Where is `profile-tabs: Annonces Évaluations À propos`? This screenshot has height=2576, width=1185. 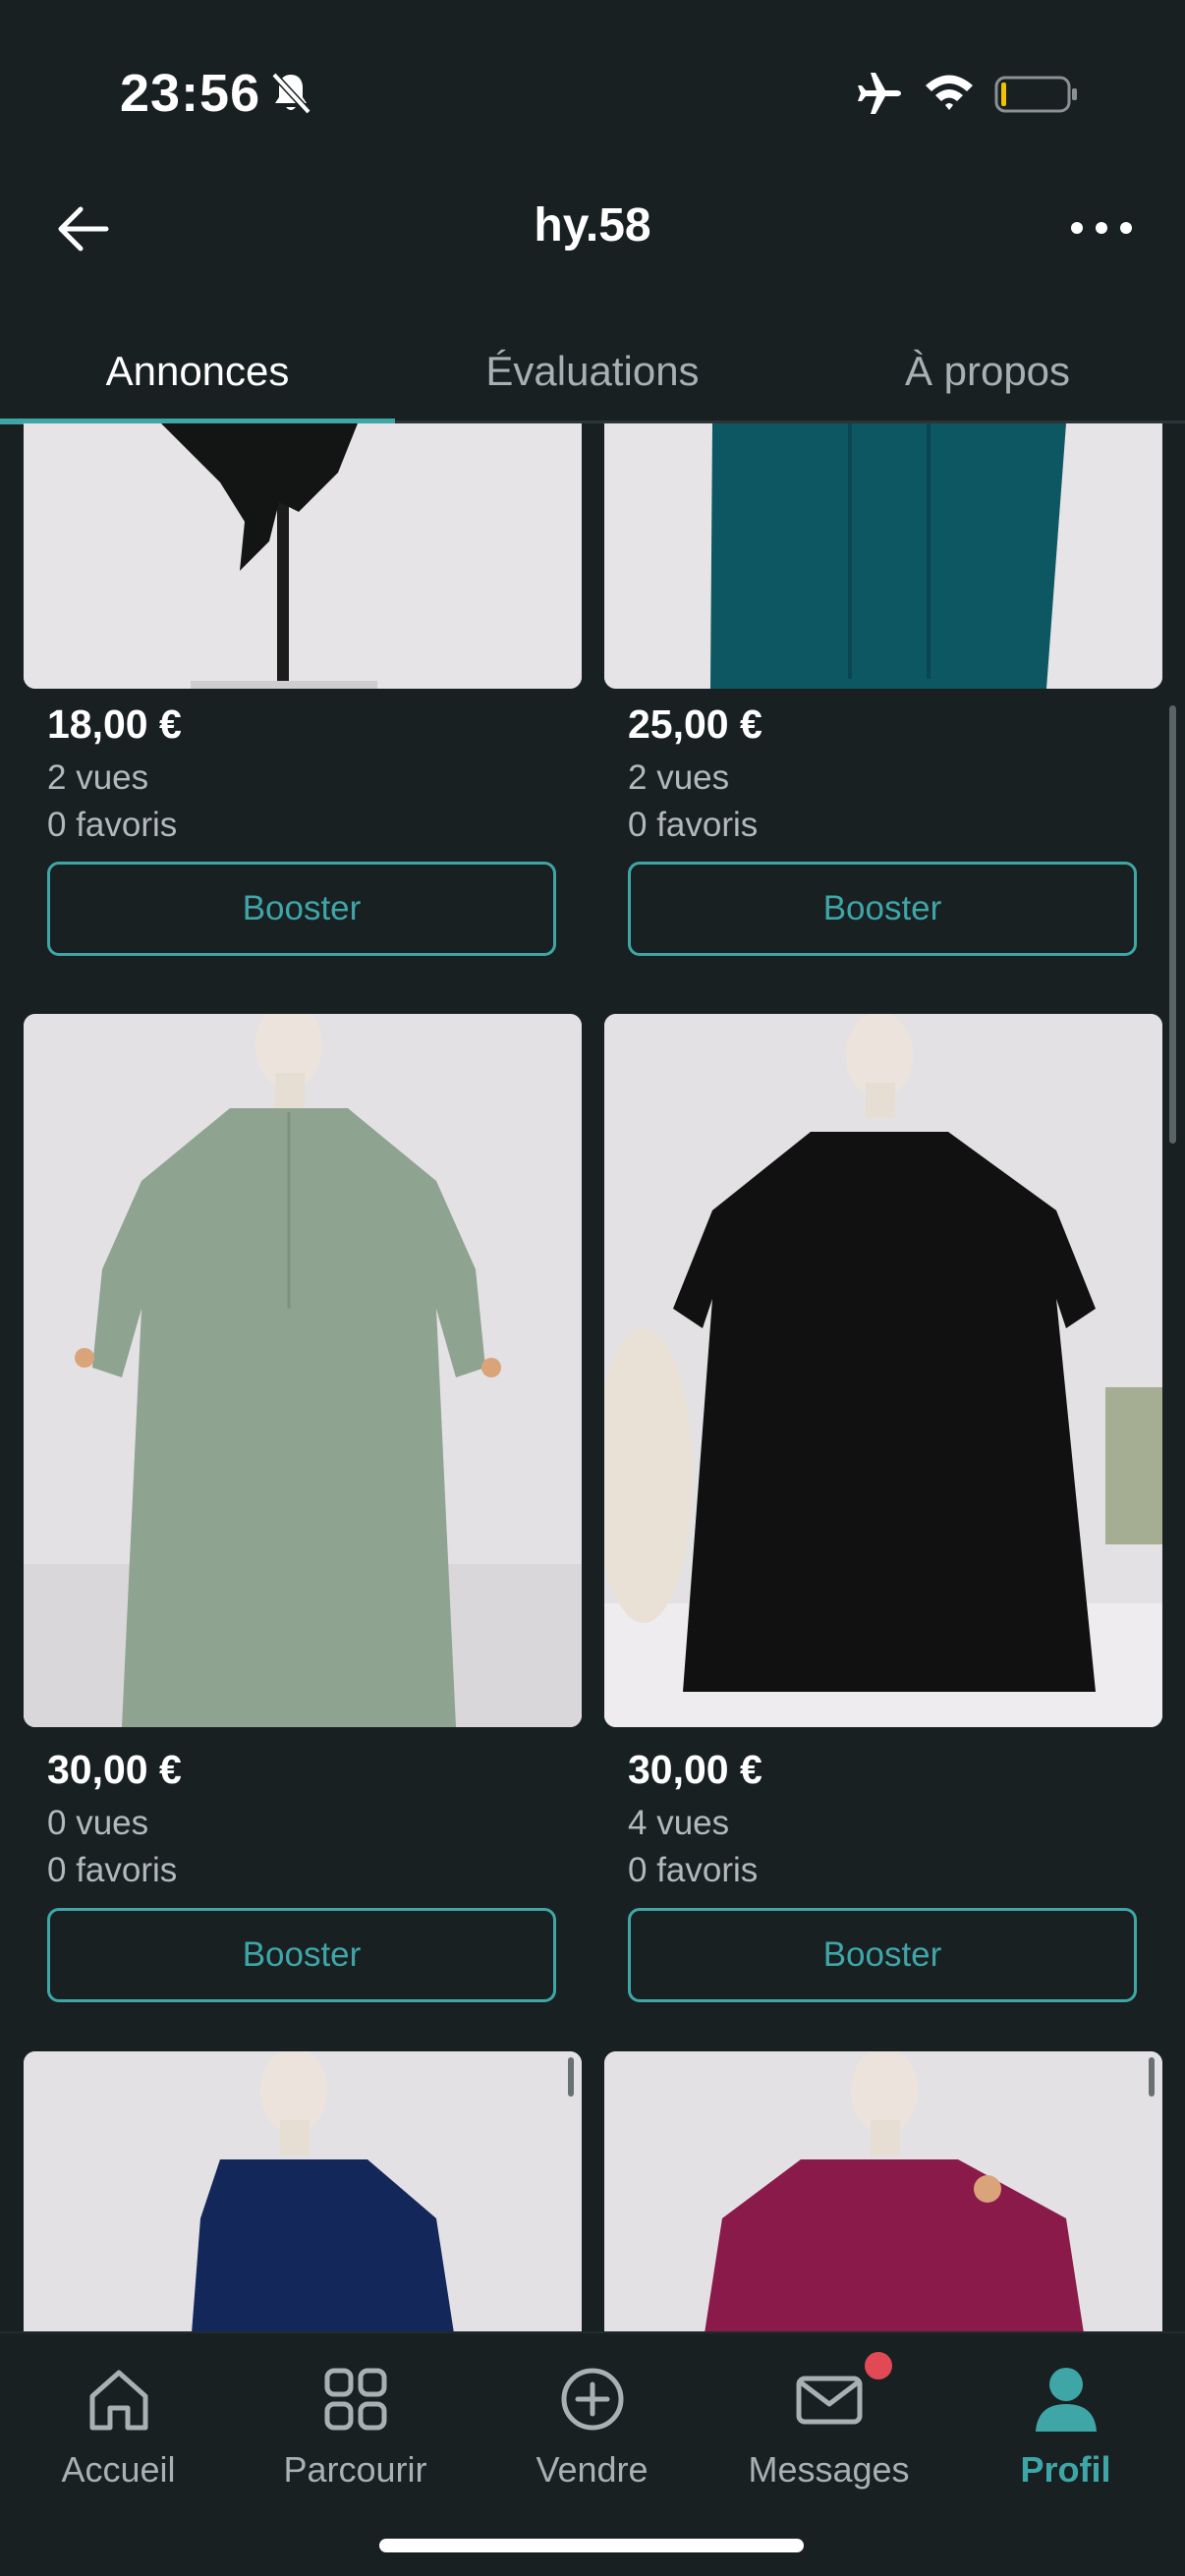
profile-tabs: Annonces Évaluations À propos is located at coordinates (592, 371).